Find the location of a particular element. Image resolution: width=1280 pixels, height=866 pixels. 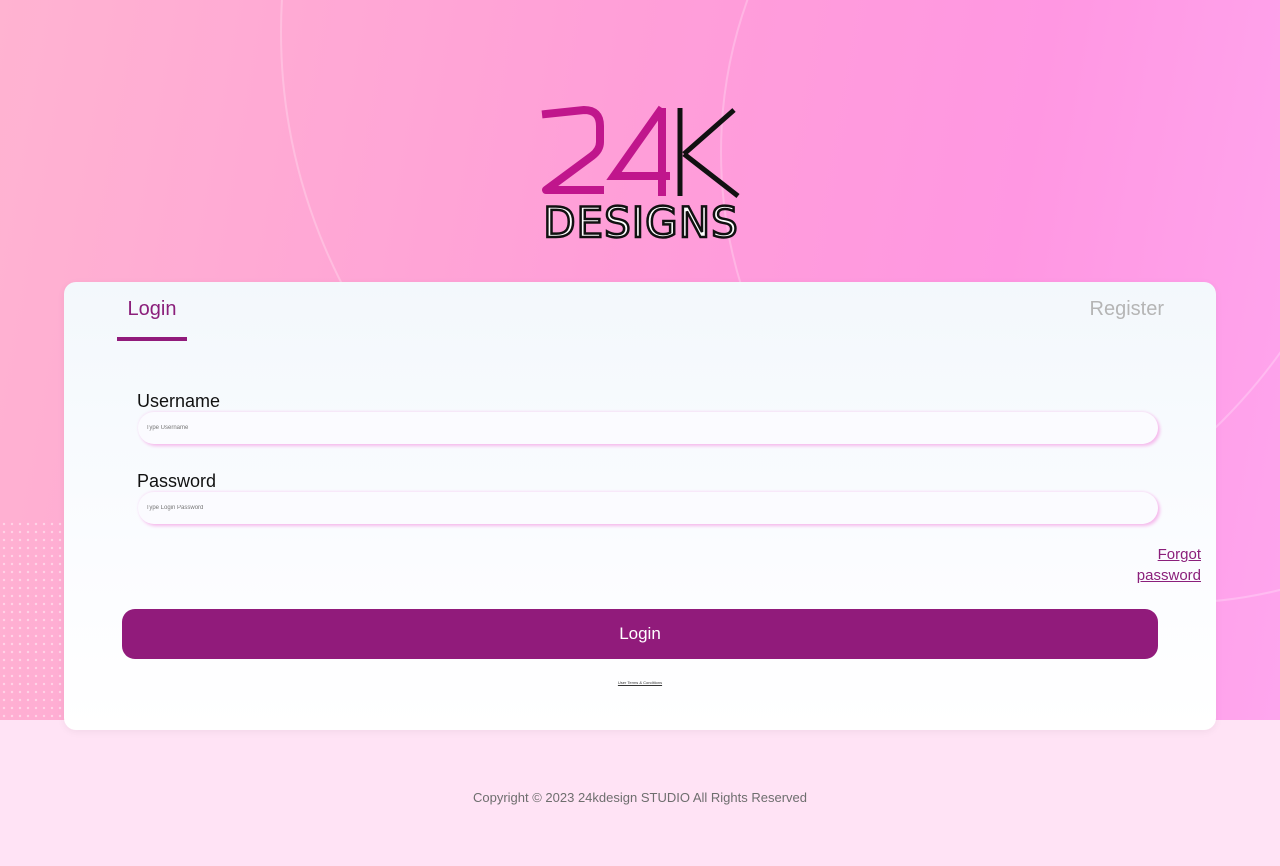

terms-container: User Terms & Conditions is located at coordinates (640, 682).